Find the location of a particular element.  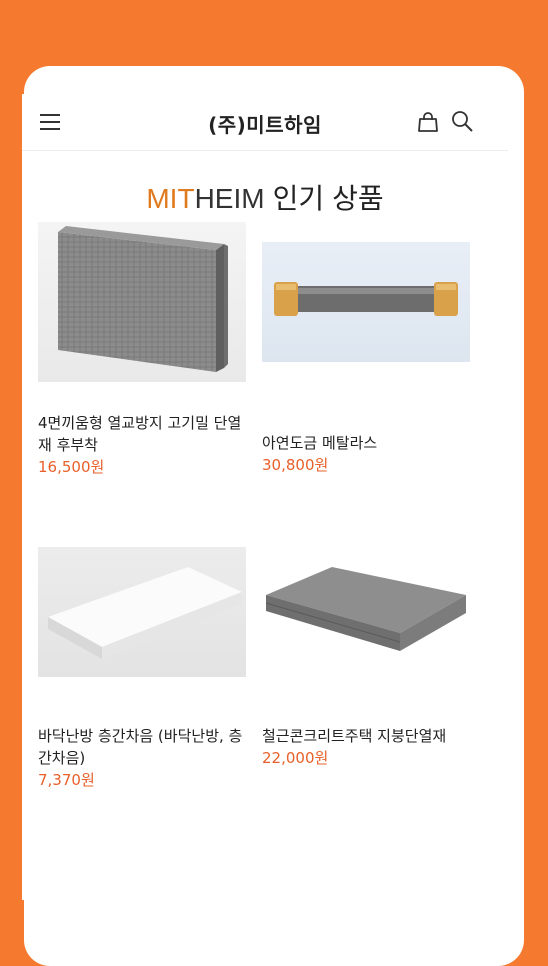

section-title-heim: HEIM is located at coordinates (229, 198).